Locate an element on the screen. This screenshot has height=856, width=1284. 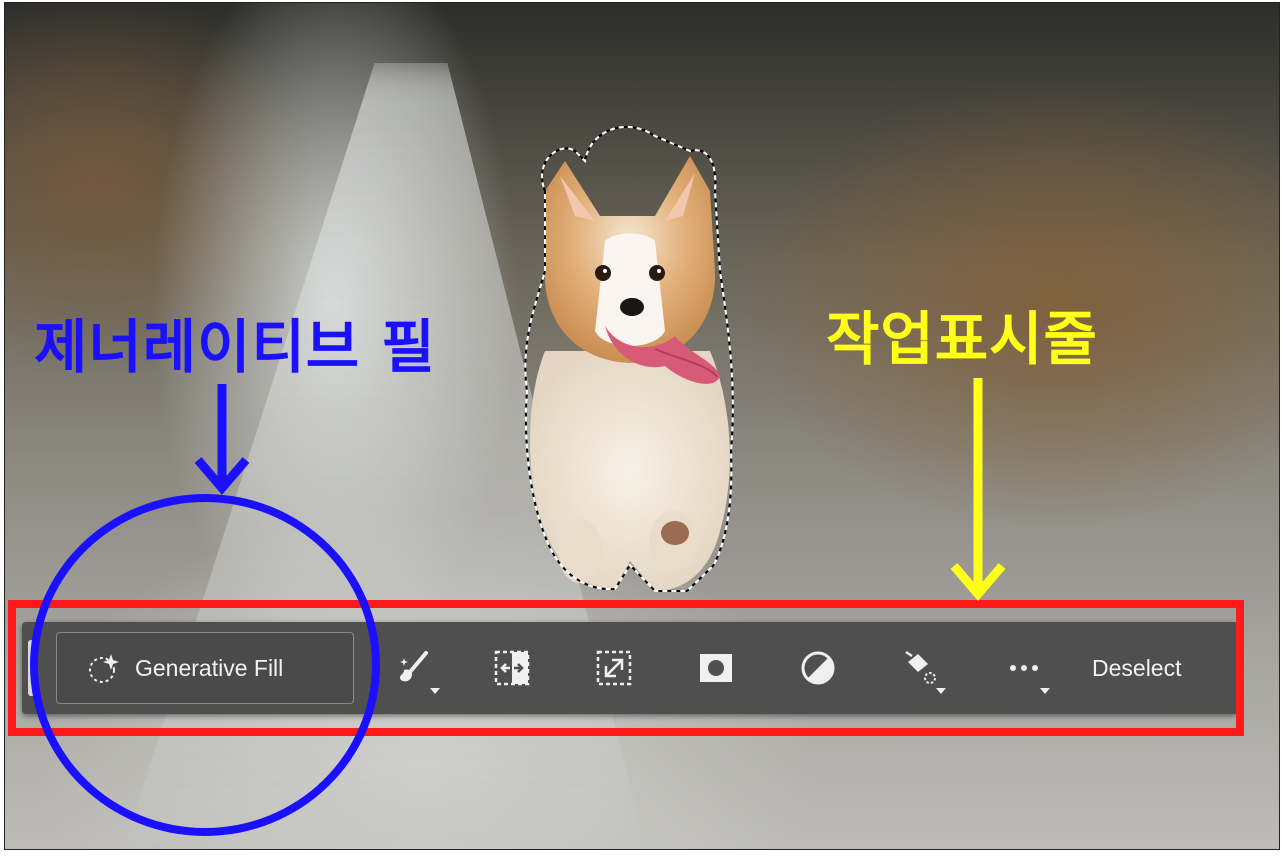
selected-dog is located at coordinates (629, 359).